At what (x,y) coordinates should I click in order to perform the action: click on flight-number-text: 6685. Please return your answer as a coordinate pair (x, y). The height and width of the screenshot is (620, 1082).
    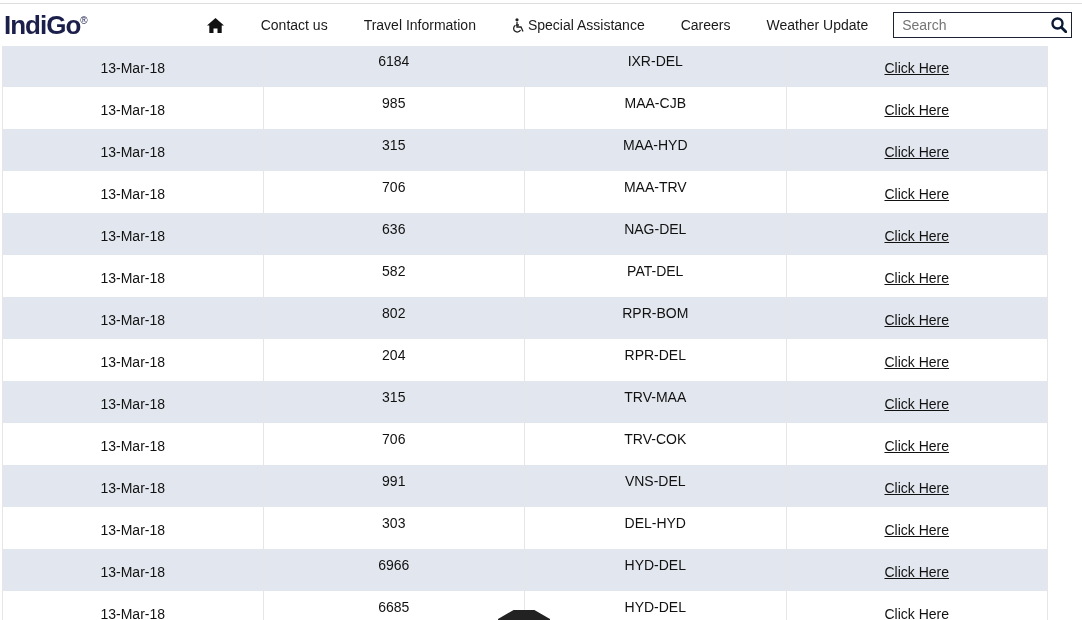
    Looking at the image, I should click on (394, 607).